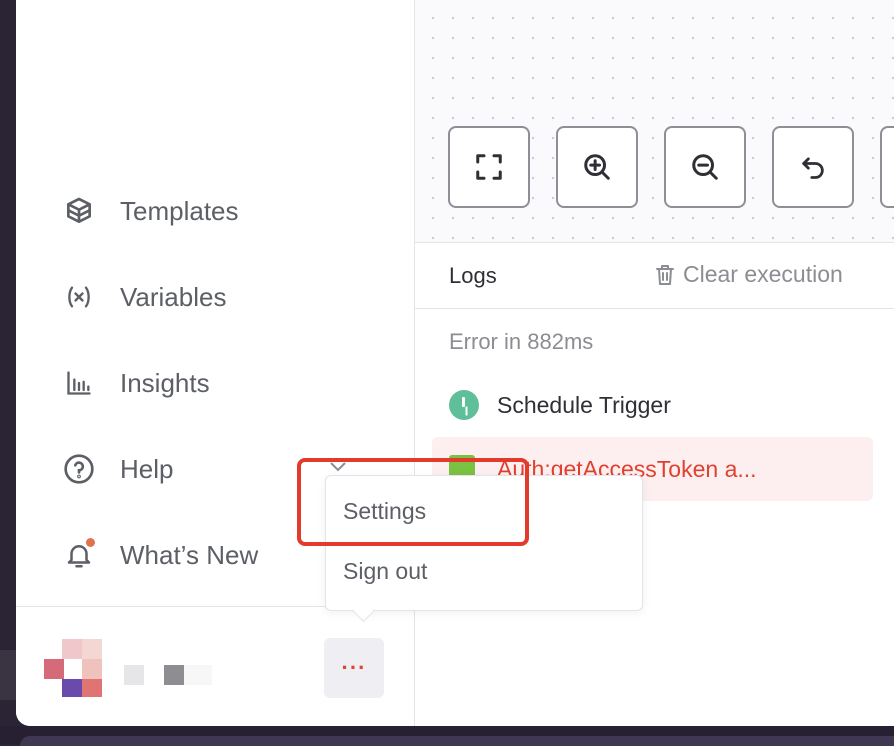 The image size is (894, 746). I want to click on undo-button, so click(813, 167).